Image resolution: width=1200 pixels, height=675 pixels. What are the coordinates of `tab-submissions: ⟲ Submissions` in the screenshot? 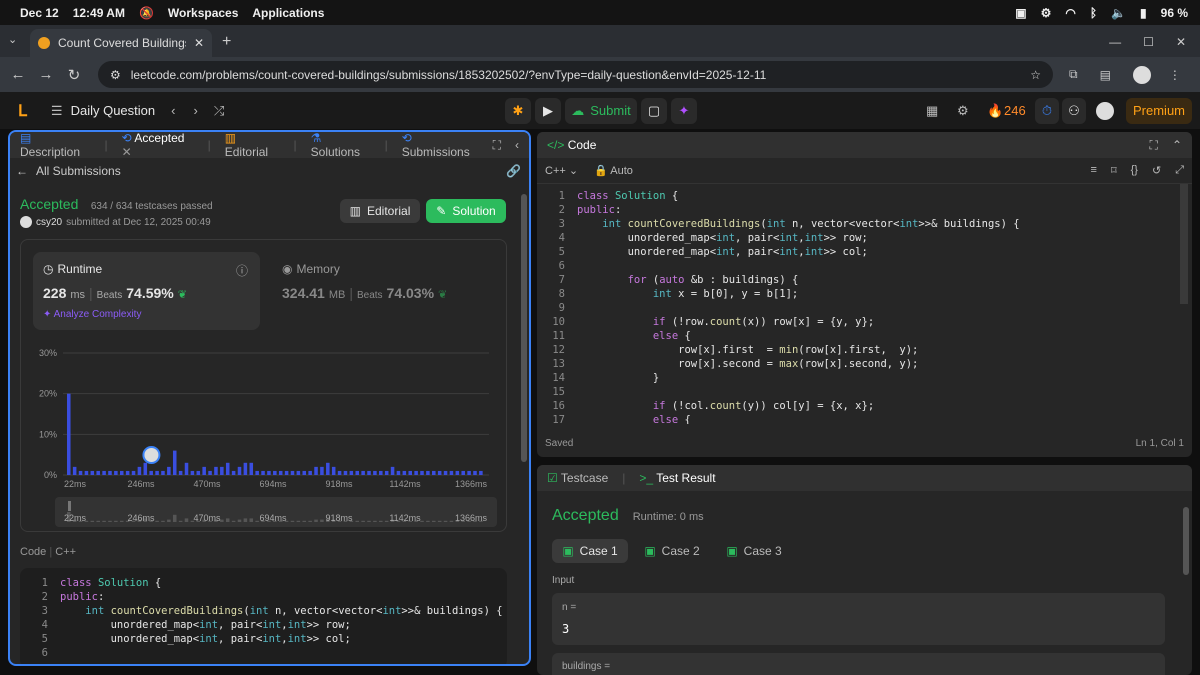 It's located at (440, 145).